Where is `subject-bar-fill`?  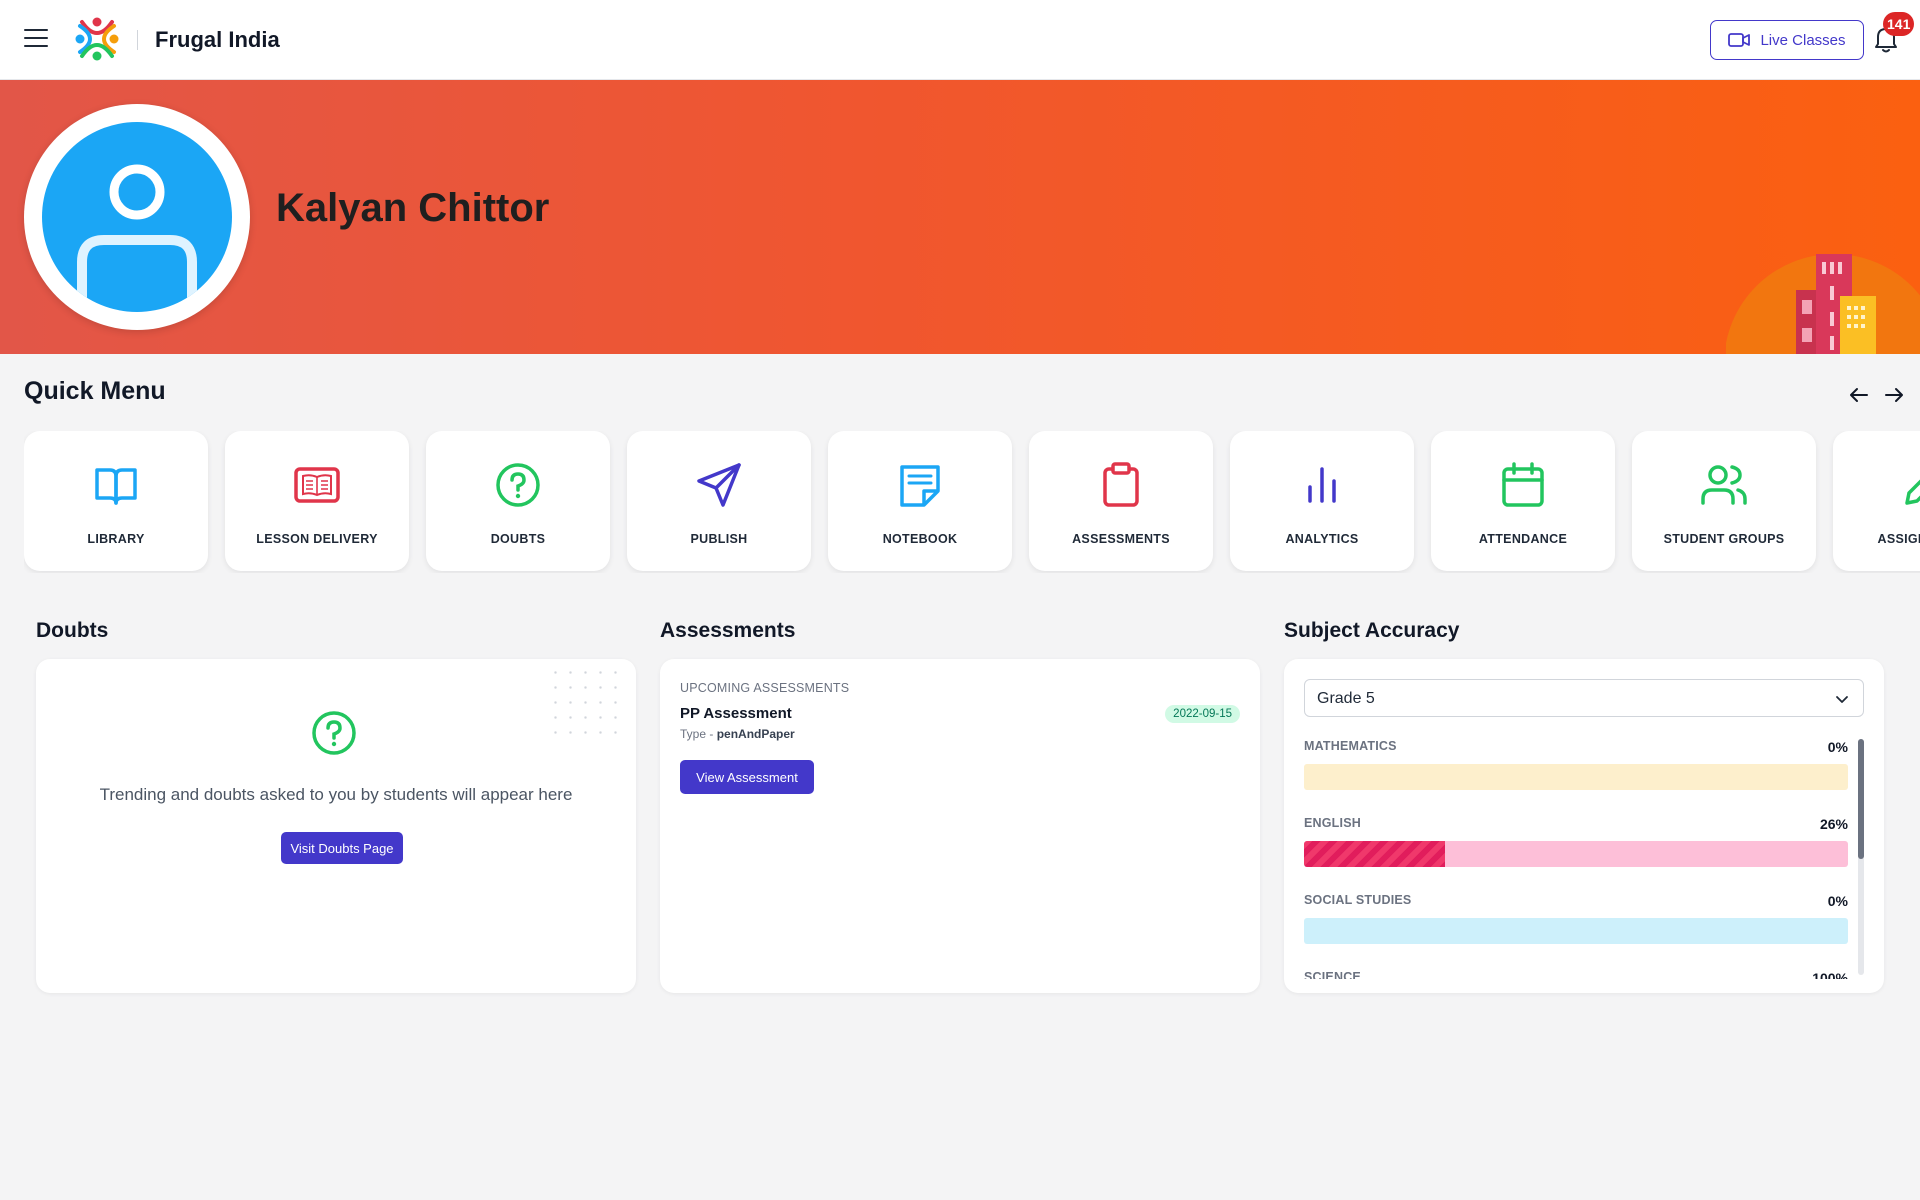
subject-bar-fill is located at coordinates (1375, 854).